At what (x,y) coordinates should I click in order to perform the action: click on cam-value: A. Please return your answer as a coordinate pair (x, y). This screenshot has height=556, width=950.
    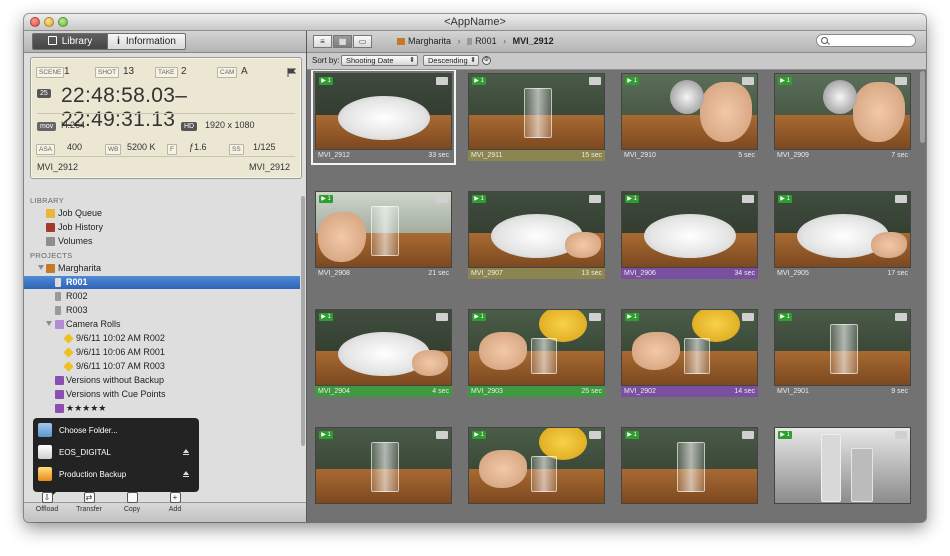
    Looking at the image, I should click on (244, 71).